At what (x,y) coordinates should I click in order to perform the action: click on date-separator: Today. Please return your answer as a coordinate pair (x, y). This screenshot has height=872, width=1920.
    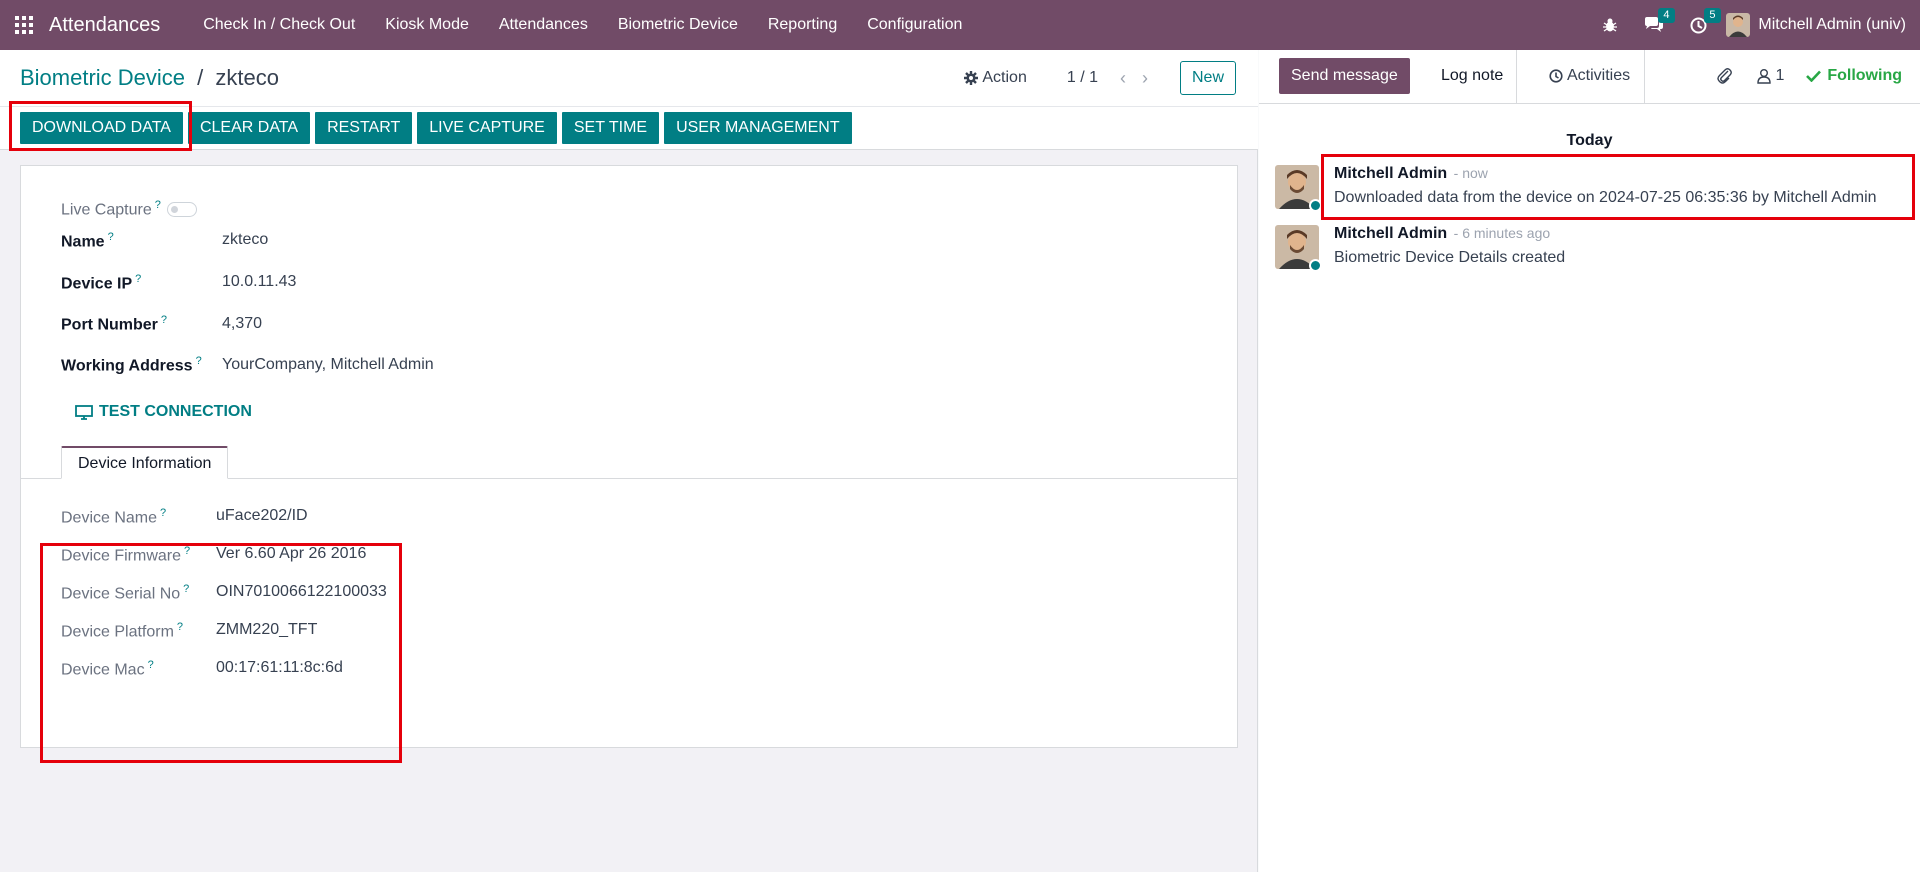
    Looking at the image, I should click on (1589, 140).